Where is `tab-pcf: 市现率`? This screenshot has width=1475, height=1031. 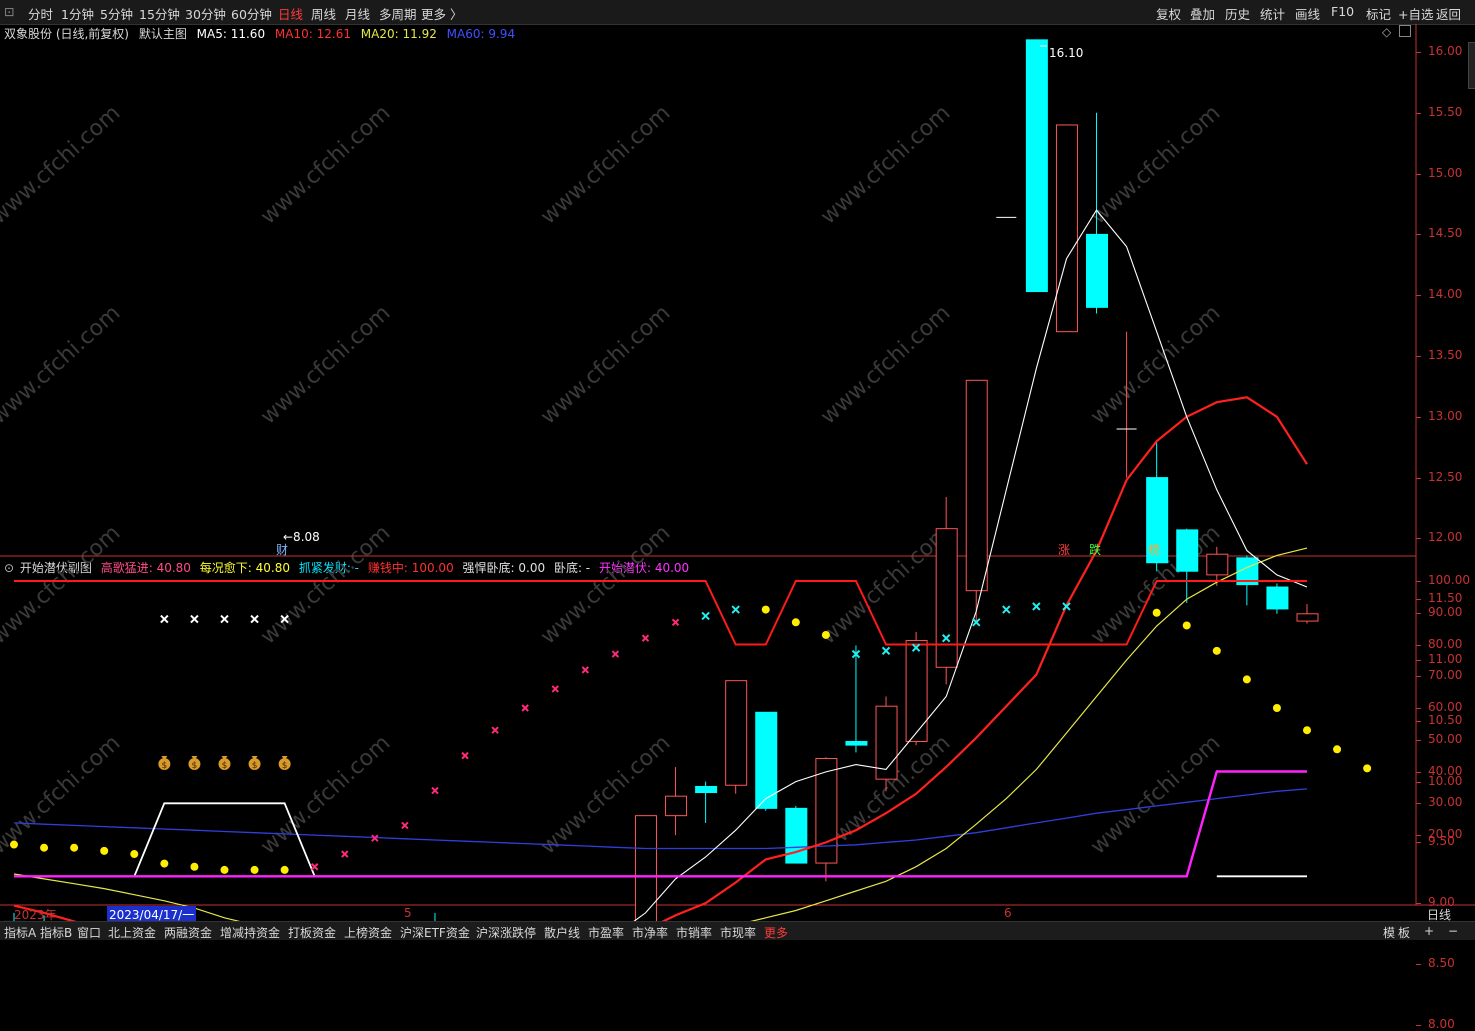 tab-pcf: 市现率 is located at coordinates (738, 932).